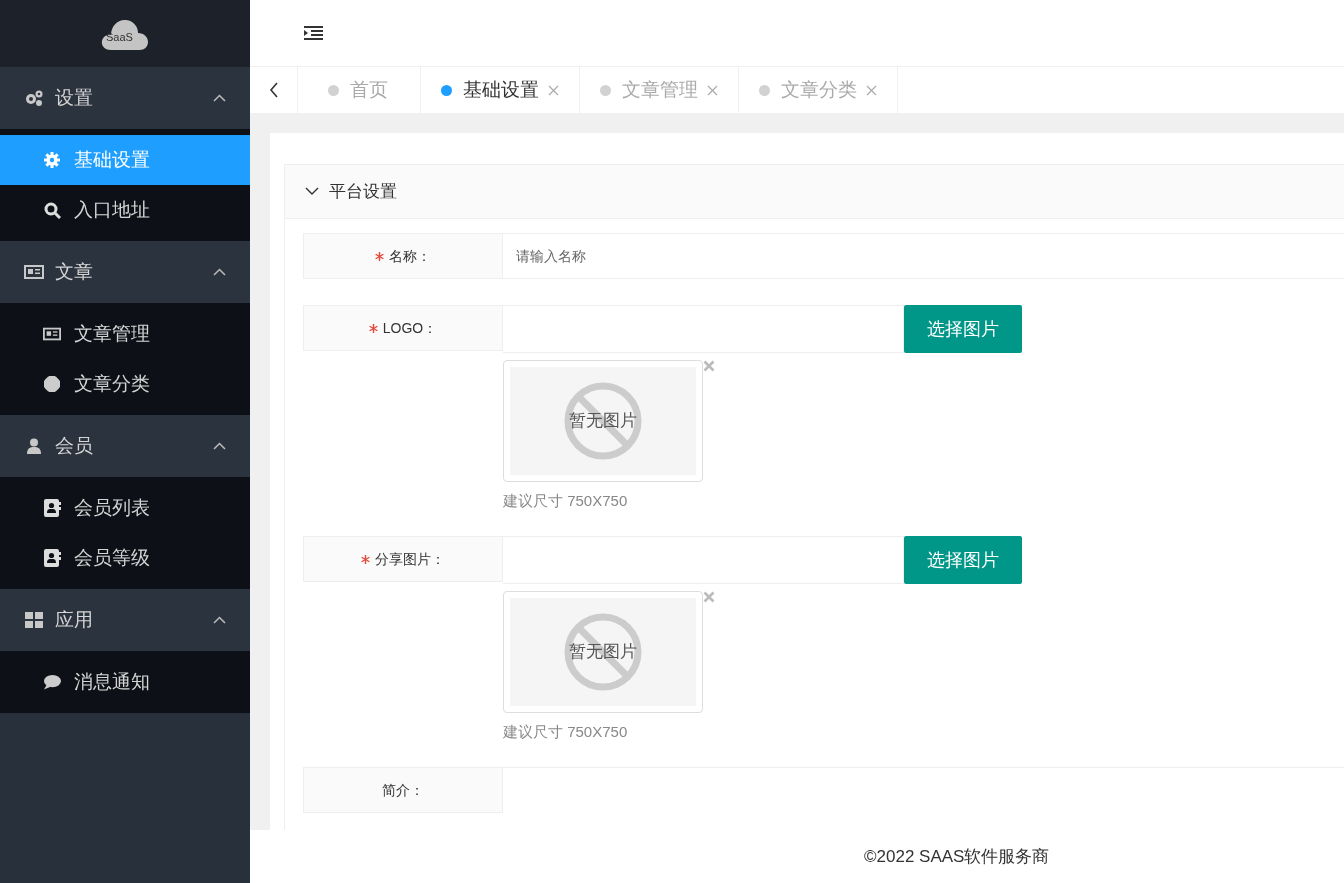 This screenshot has width=1344, height=883. I want to click on footer-copyright: ©2022 SAAS软件服务商, so click(957, 856).